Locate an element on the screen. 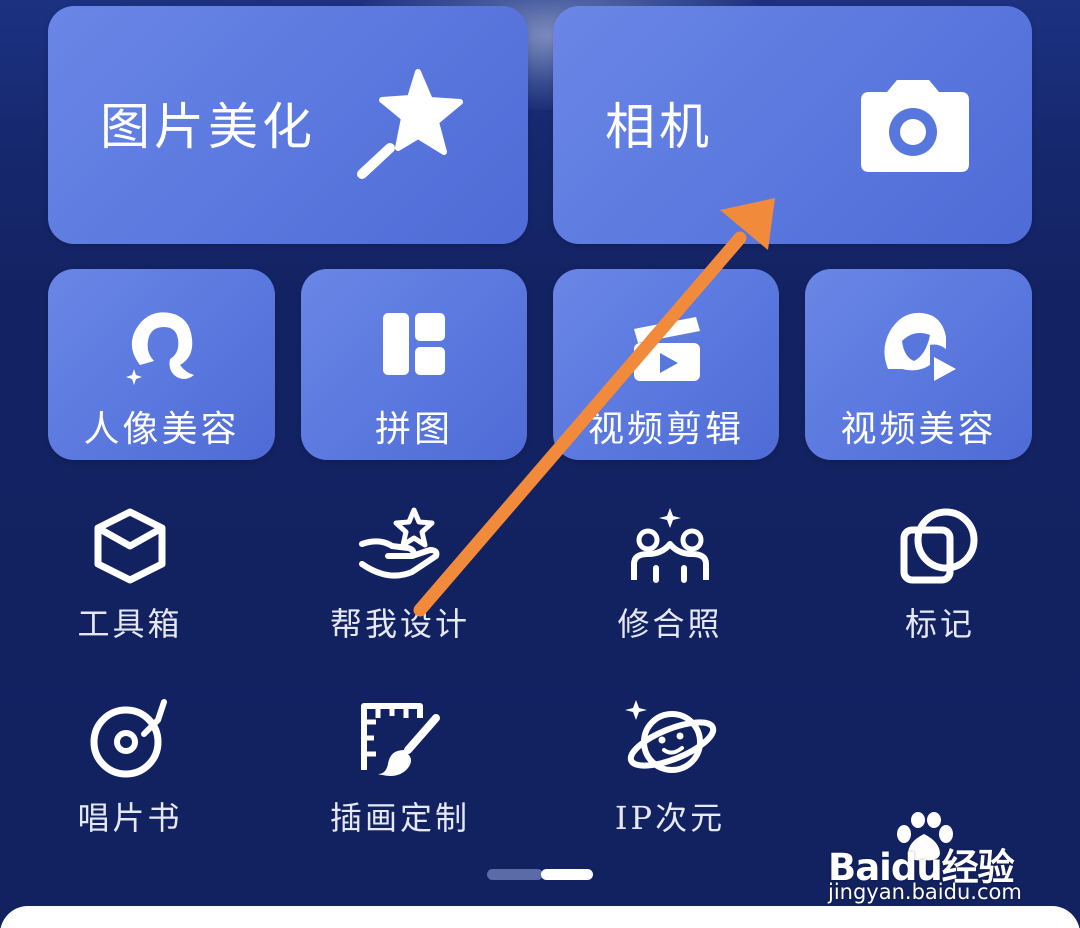 This screenshot has height=928, width=1080. help-design-tool: 帮我设计 is located at coordinates (400, 573).